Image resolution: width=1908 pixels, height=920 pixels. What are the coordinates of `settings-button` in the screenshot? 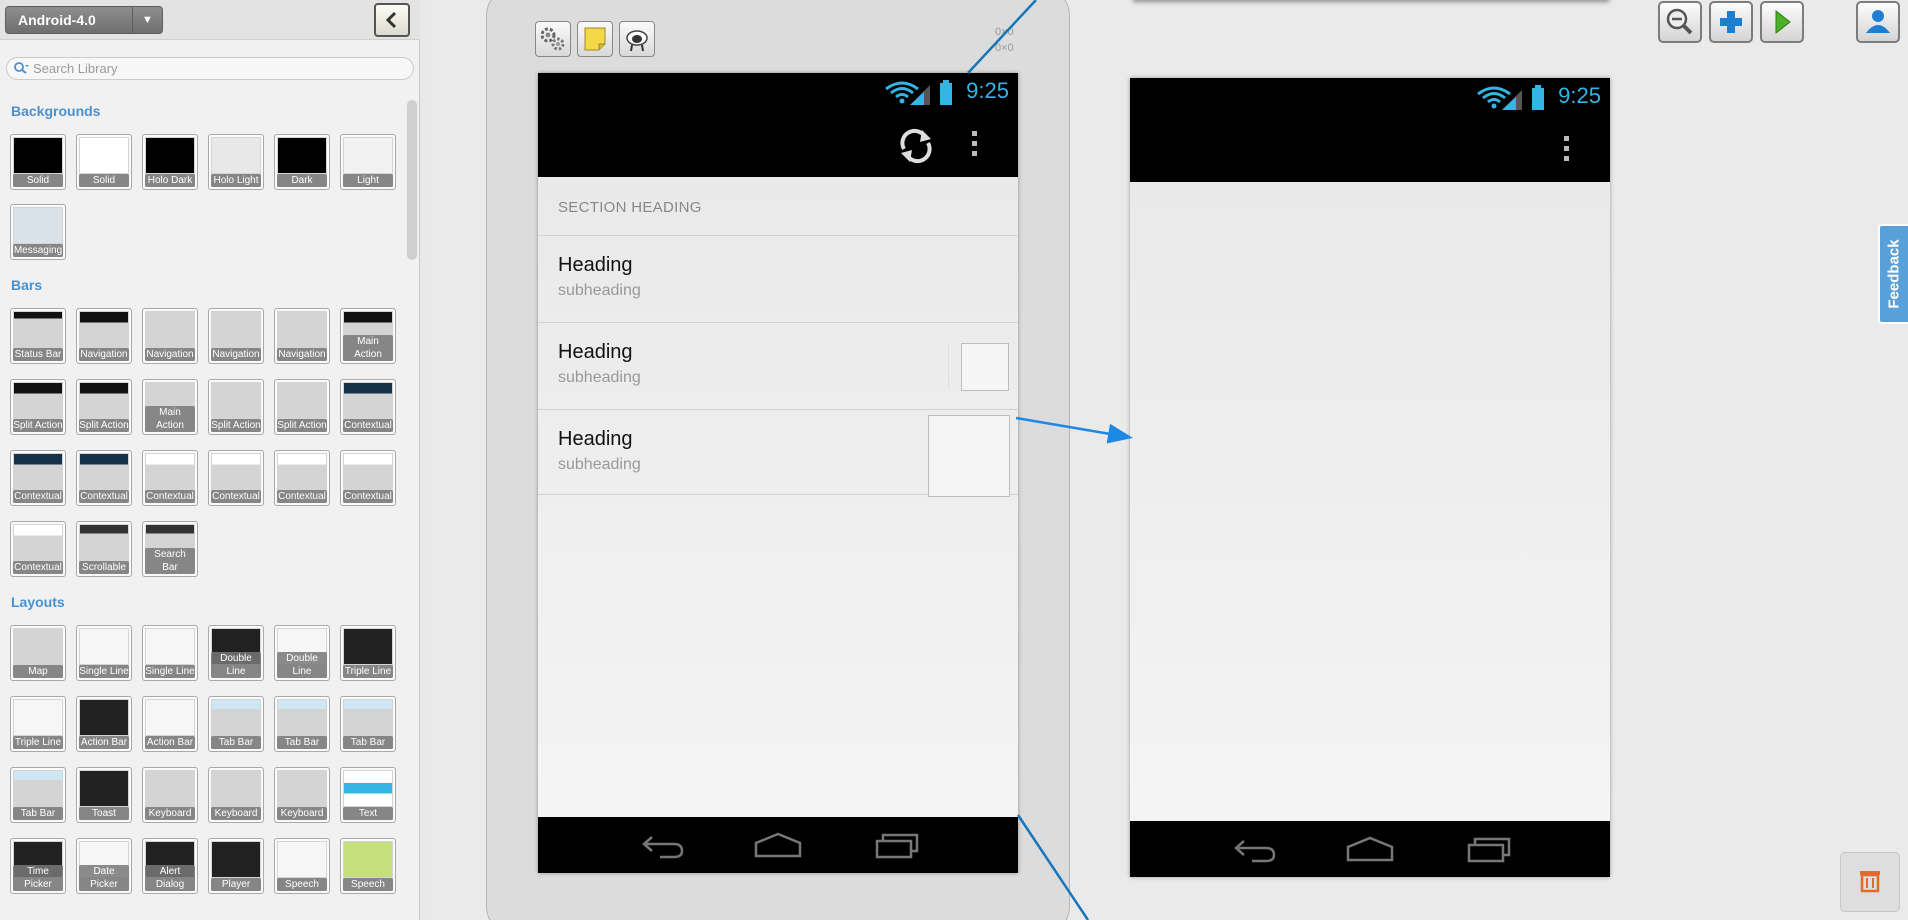 It's located at (553, 39).